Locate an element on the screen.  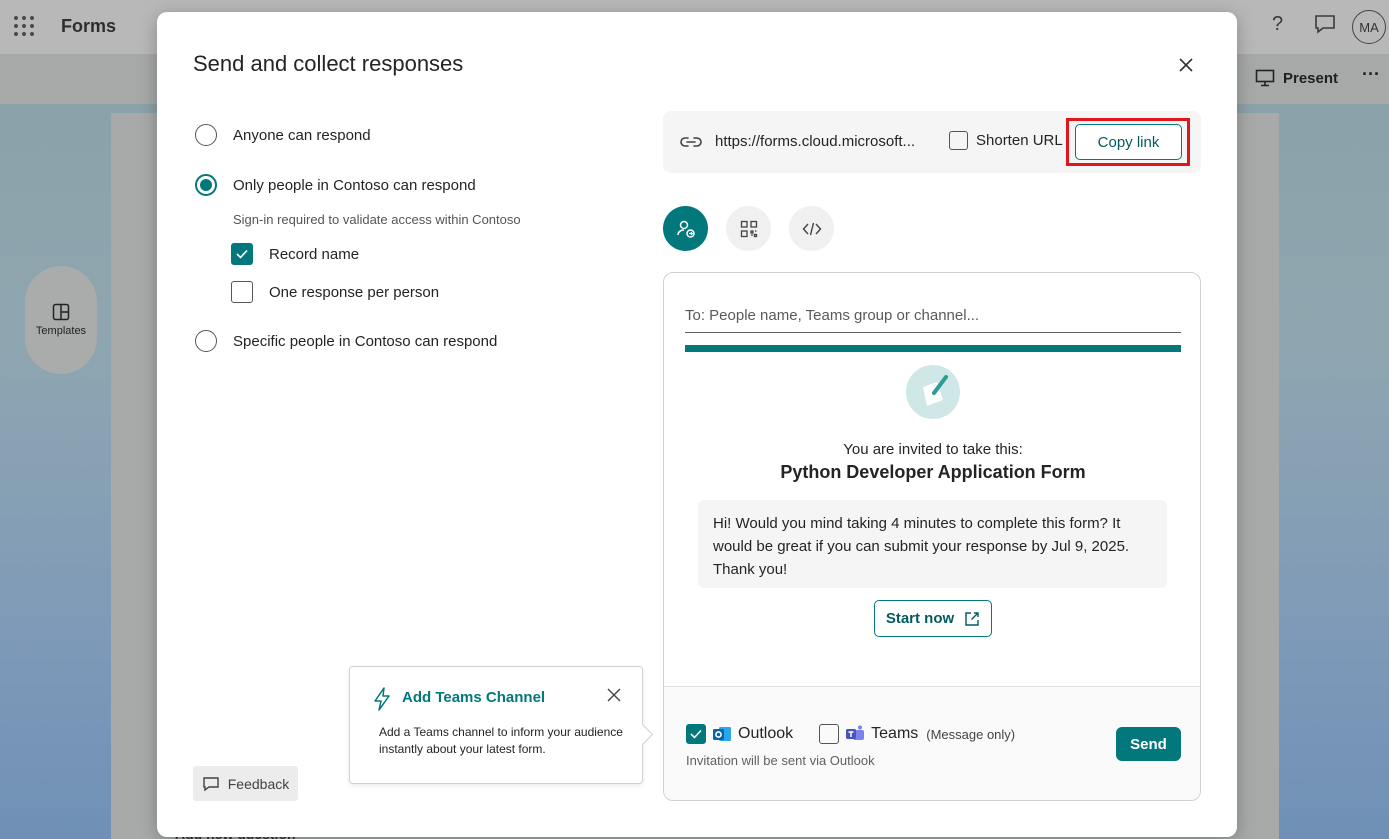
option-org-only: Only people in Contoso can respond is located at coordinates (335, 185).